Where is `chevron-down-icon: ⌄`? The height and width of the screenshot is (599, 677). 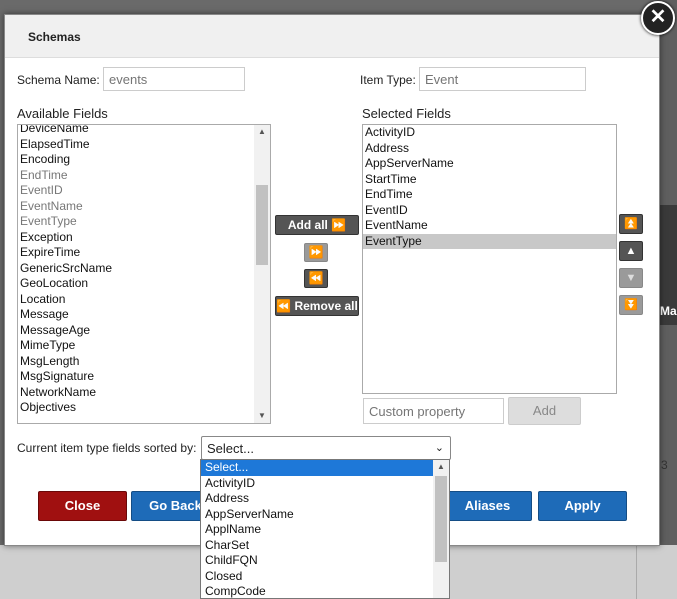 chevron-down-icon: ⌄ is located at coordinates (439, 448).